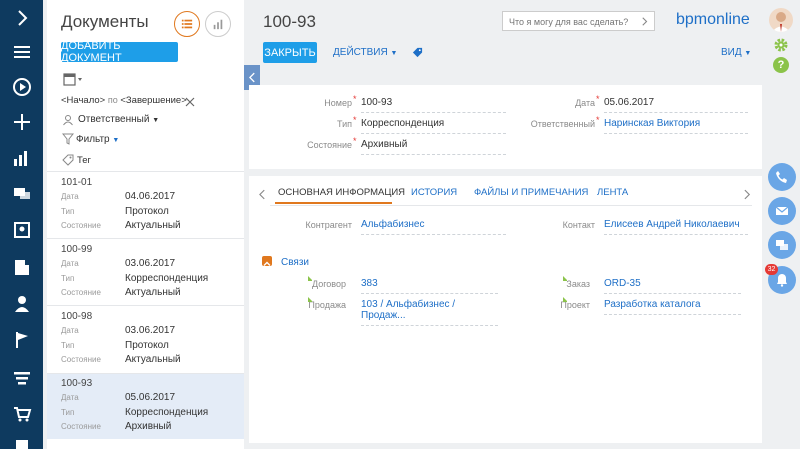 The height and width of the screenshot is (449, 800). What do you see at coordinates (713, 19) in the screenshot?
I see `logo: bpmonline` at bounding box center [713, 19].